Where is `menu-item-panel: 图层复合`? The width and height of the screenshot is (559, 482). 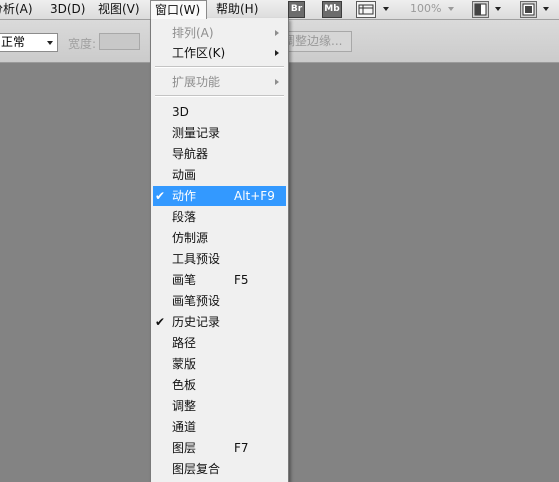 menu-item-panel: 图层复合 is located at coordinates (219, 469).